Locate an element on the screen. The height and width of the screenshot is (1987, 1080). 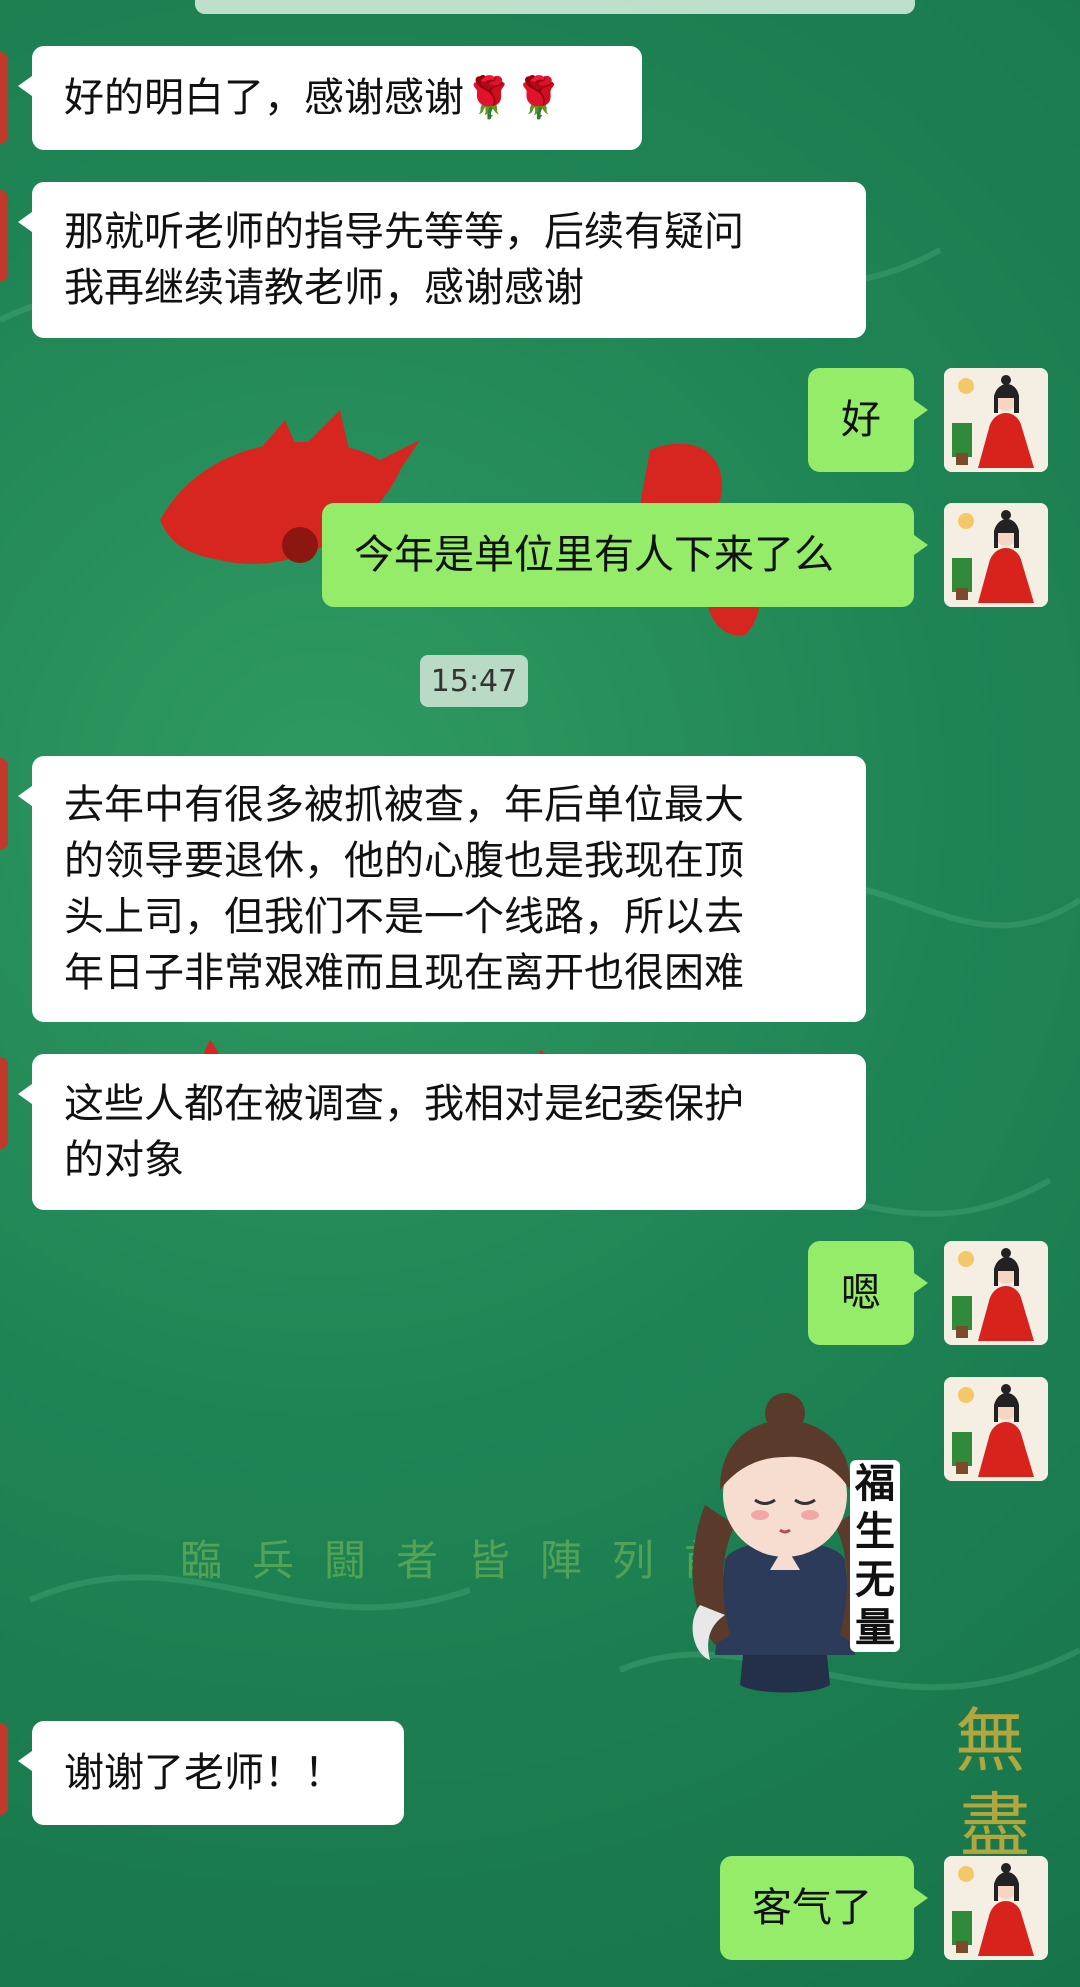
svg-text: 盡 is located at coordinates (995, 1826).